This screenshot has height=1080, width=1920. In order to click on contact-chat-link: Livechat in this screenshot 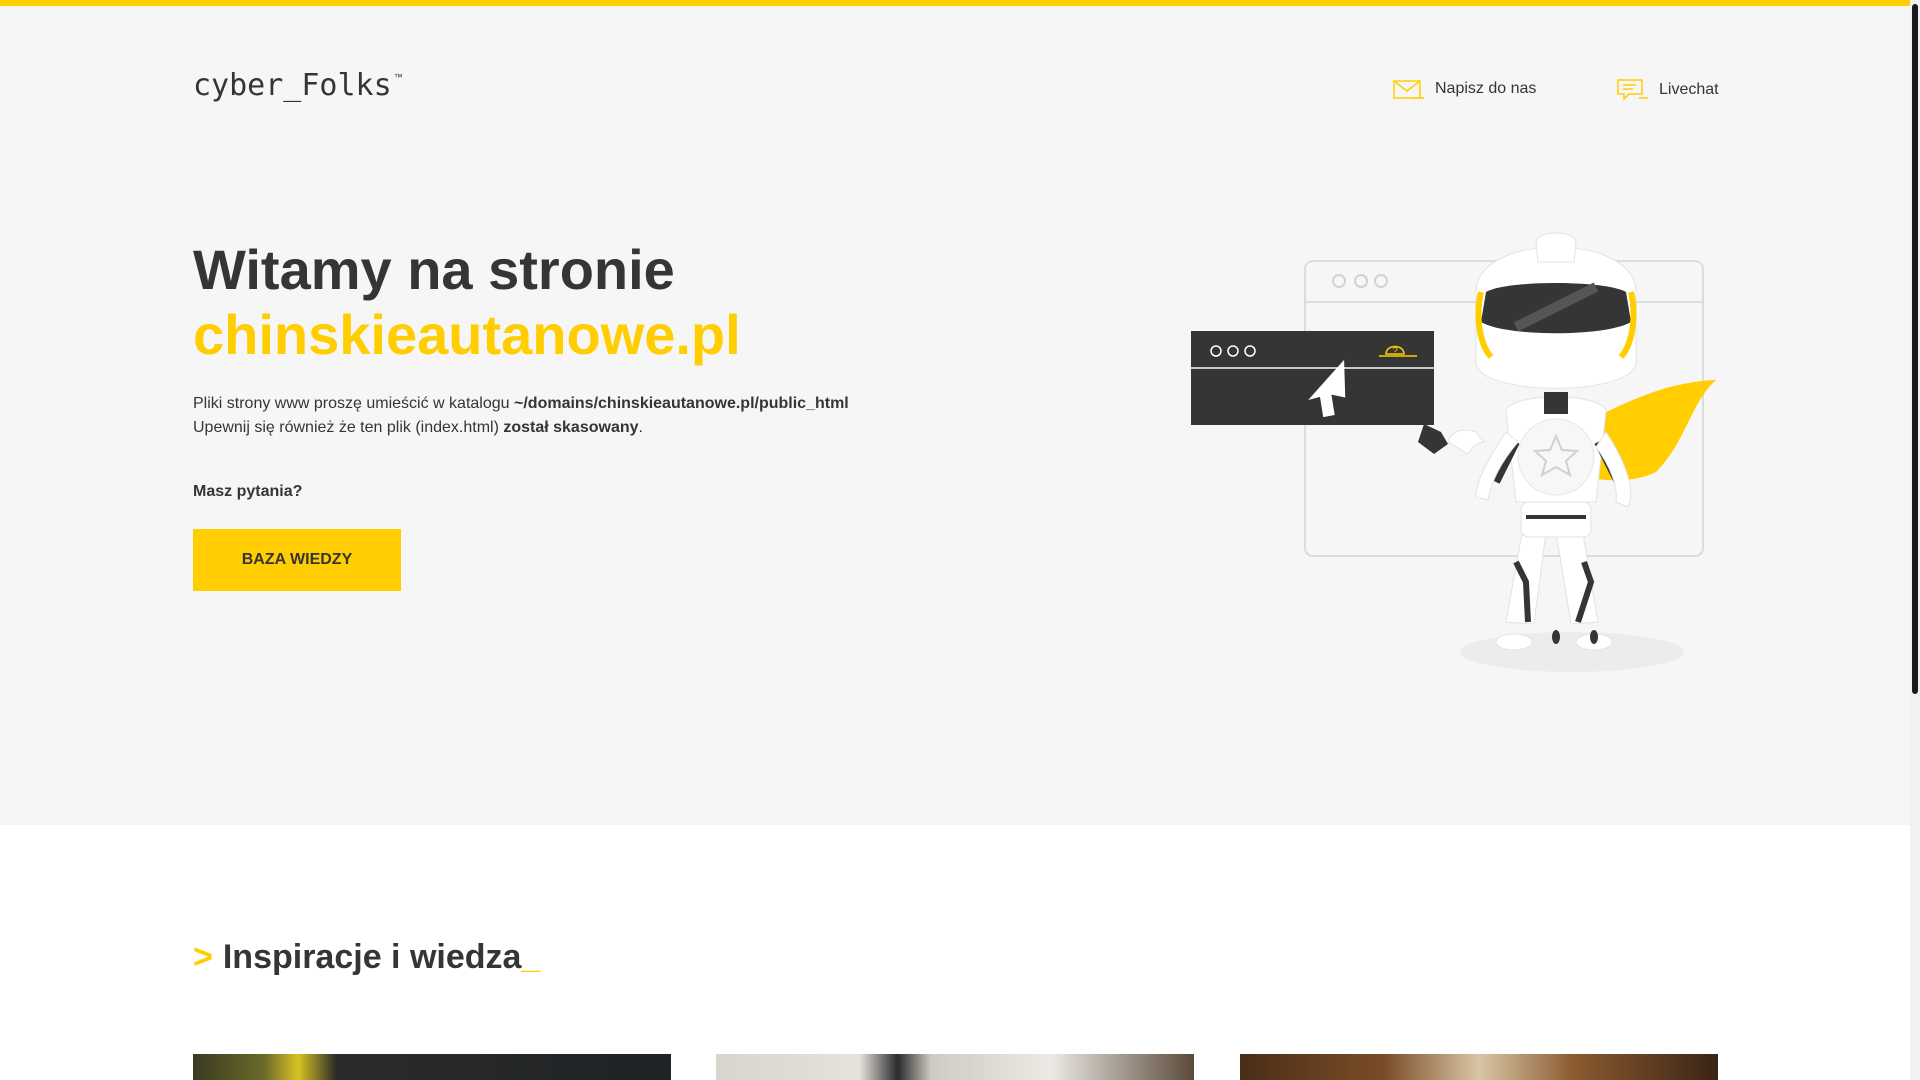, I will do `click(1668, 90)`.